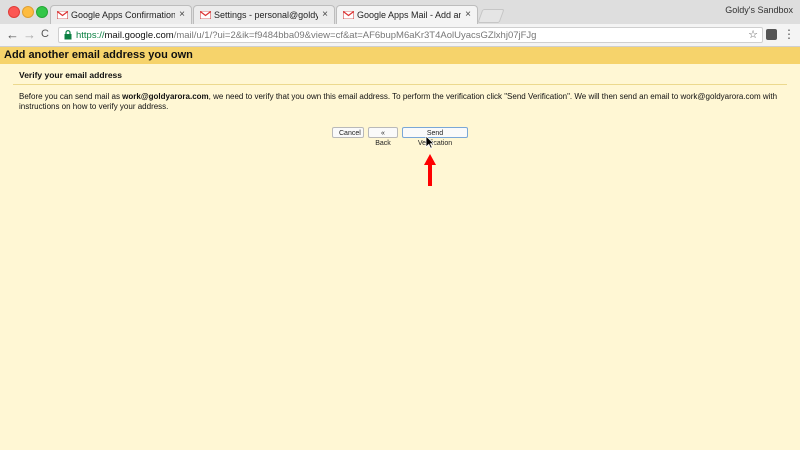 Image resolution: width=800 pixels, height=450 pixels. What do you see at coordinates (70, 75) in the screenshot?
I see `section-title: Verify your email address` at bounding box center [70, 75].